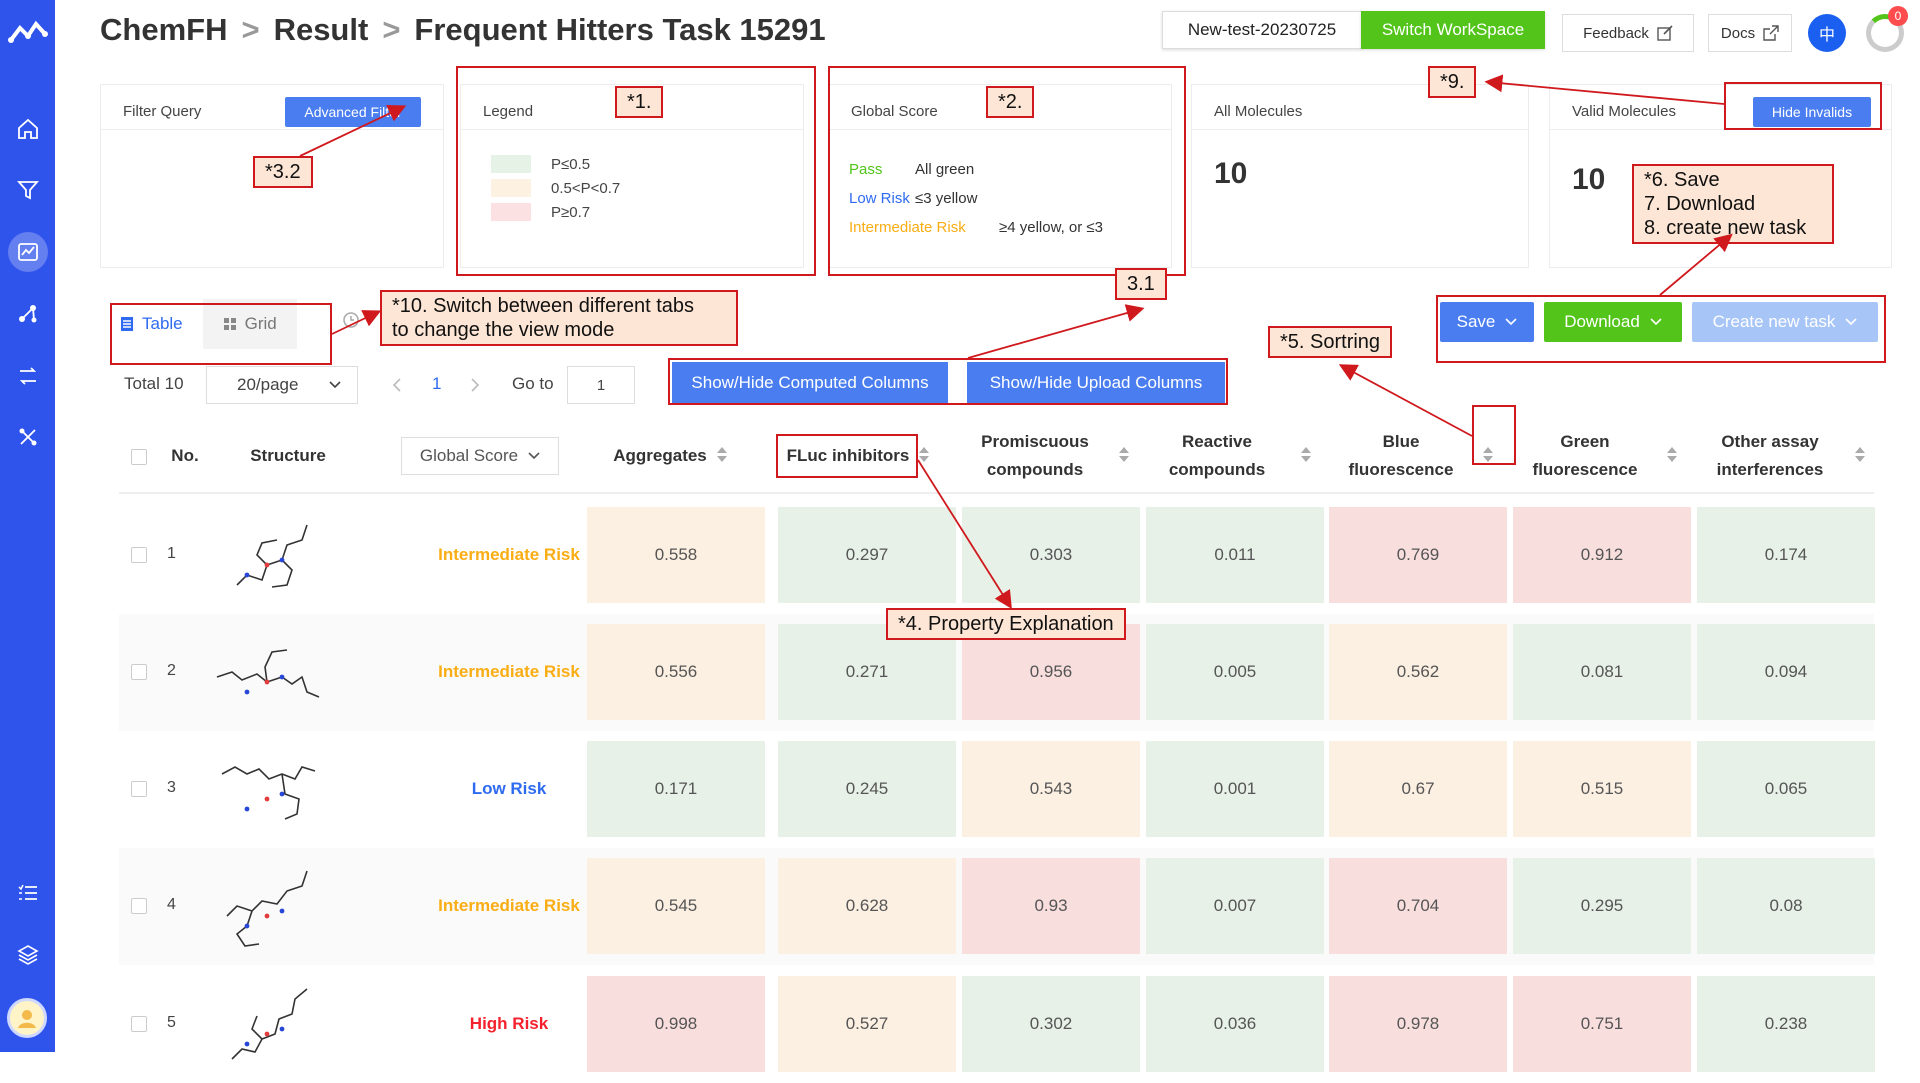 The height and width of the screenshot is (1083, 1920). Describe the element at coordinates (1452, 82) in the screenshot. I see `annotation-9: *9.` at that location.